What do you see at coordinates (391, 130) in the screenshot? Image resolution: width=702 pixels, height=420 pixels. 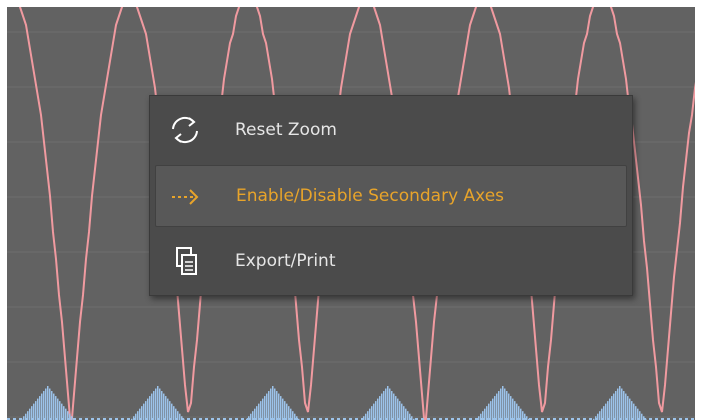 I see `reset-zoom-menu-item: Reset Zoom` at bounding box center [391, 130].